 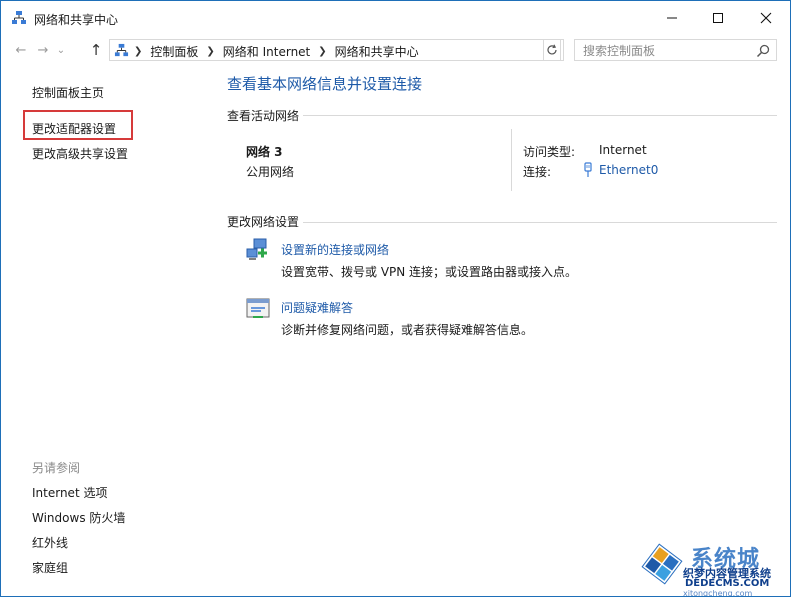 I want to click on forward-button: →, so click(x=43, y=50).